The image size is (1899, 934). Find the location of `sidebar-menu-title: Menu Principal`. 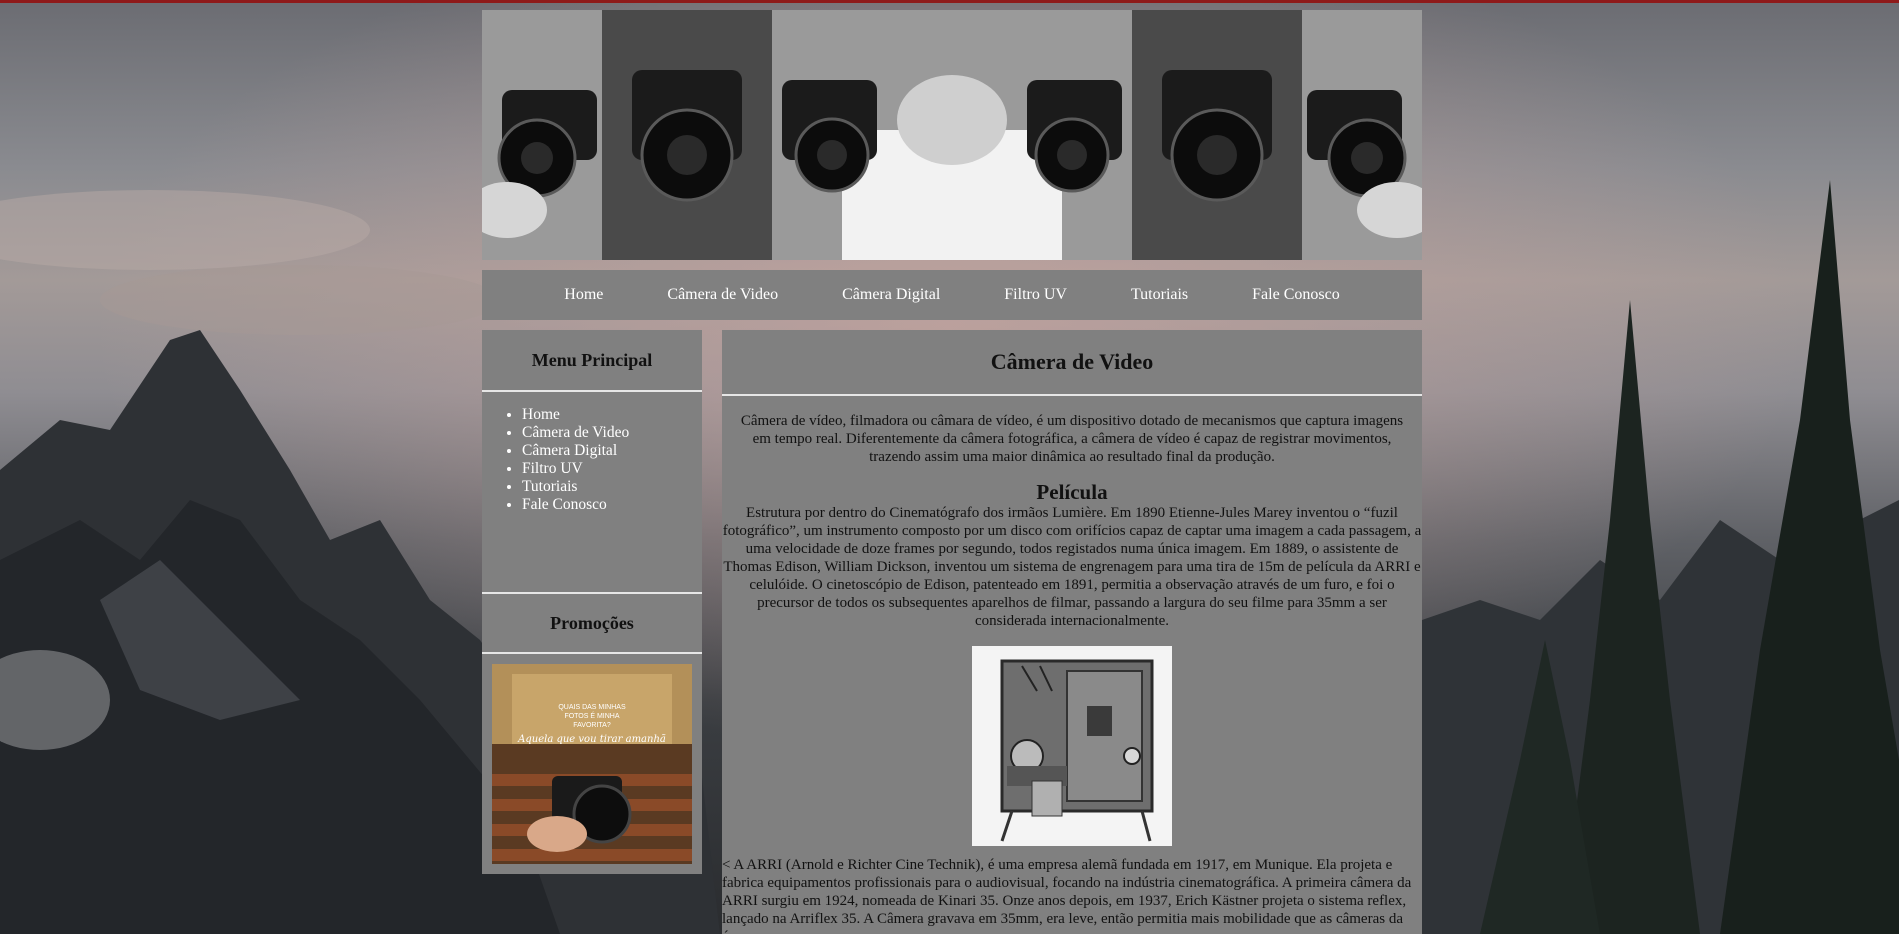

sidebar-menu-title: Menu Principal is located at coordinates (592, 361).